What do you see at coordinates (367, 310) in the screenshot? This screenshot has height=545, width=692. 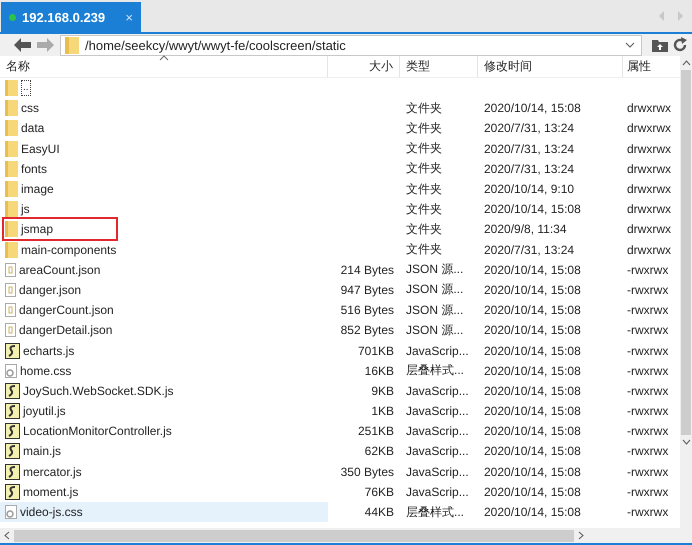 I see `file-size: 516 Bytes` at bounding box center [367, 310].